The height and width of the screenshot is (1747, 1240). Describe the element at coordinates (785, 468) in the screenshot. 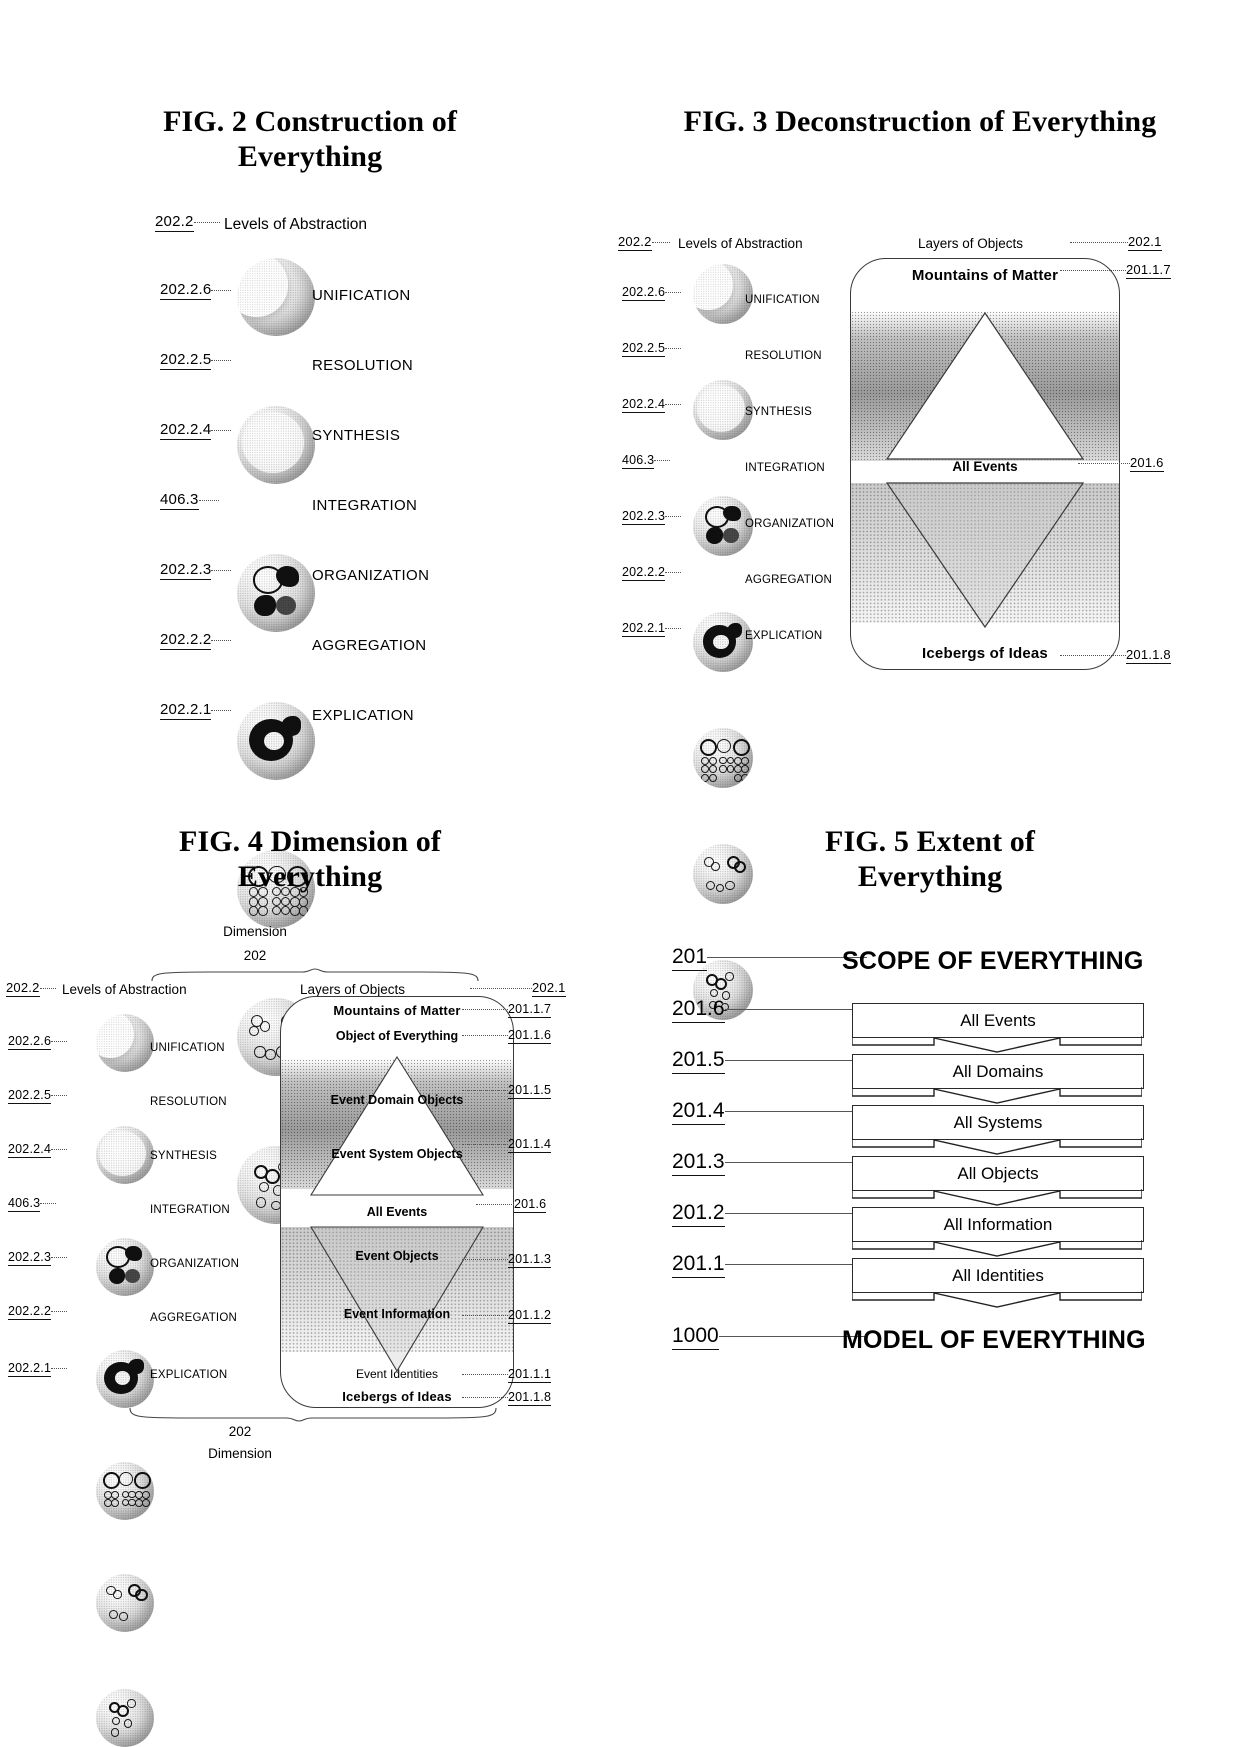

I see `fig3-level-label-3: INTEGRATION` at that location.